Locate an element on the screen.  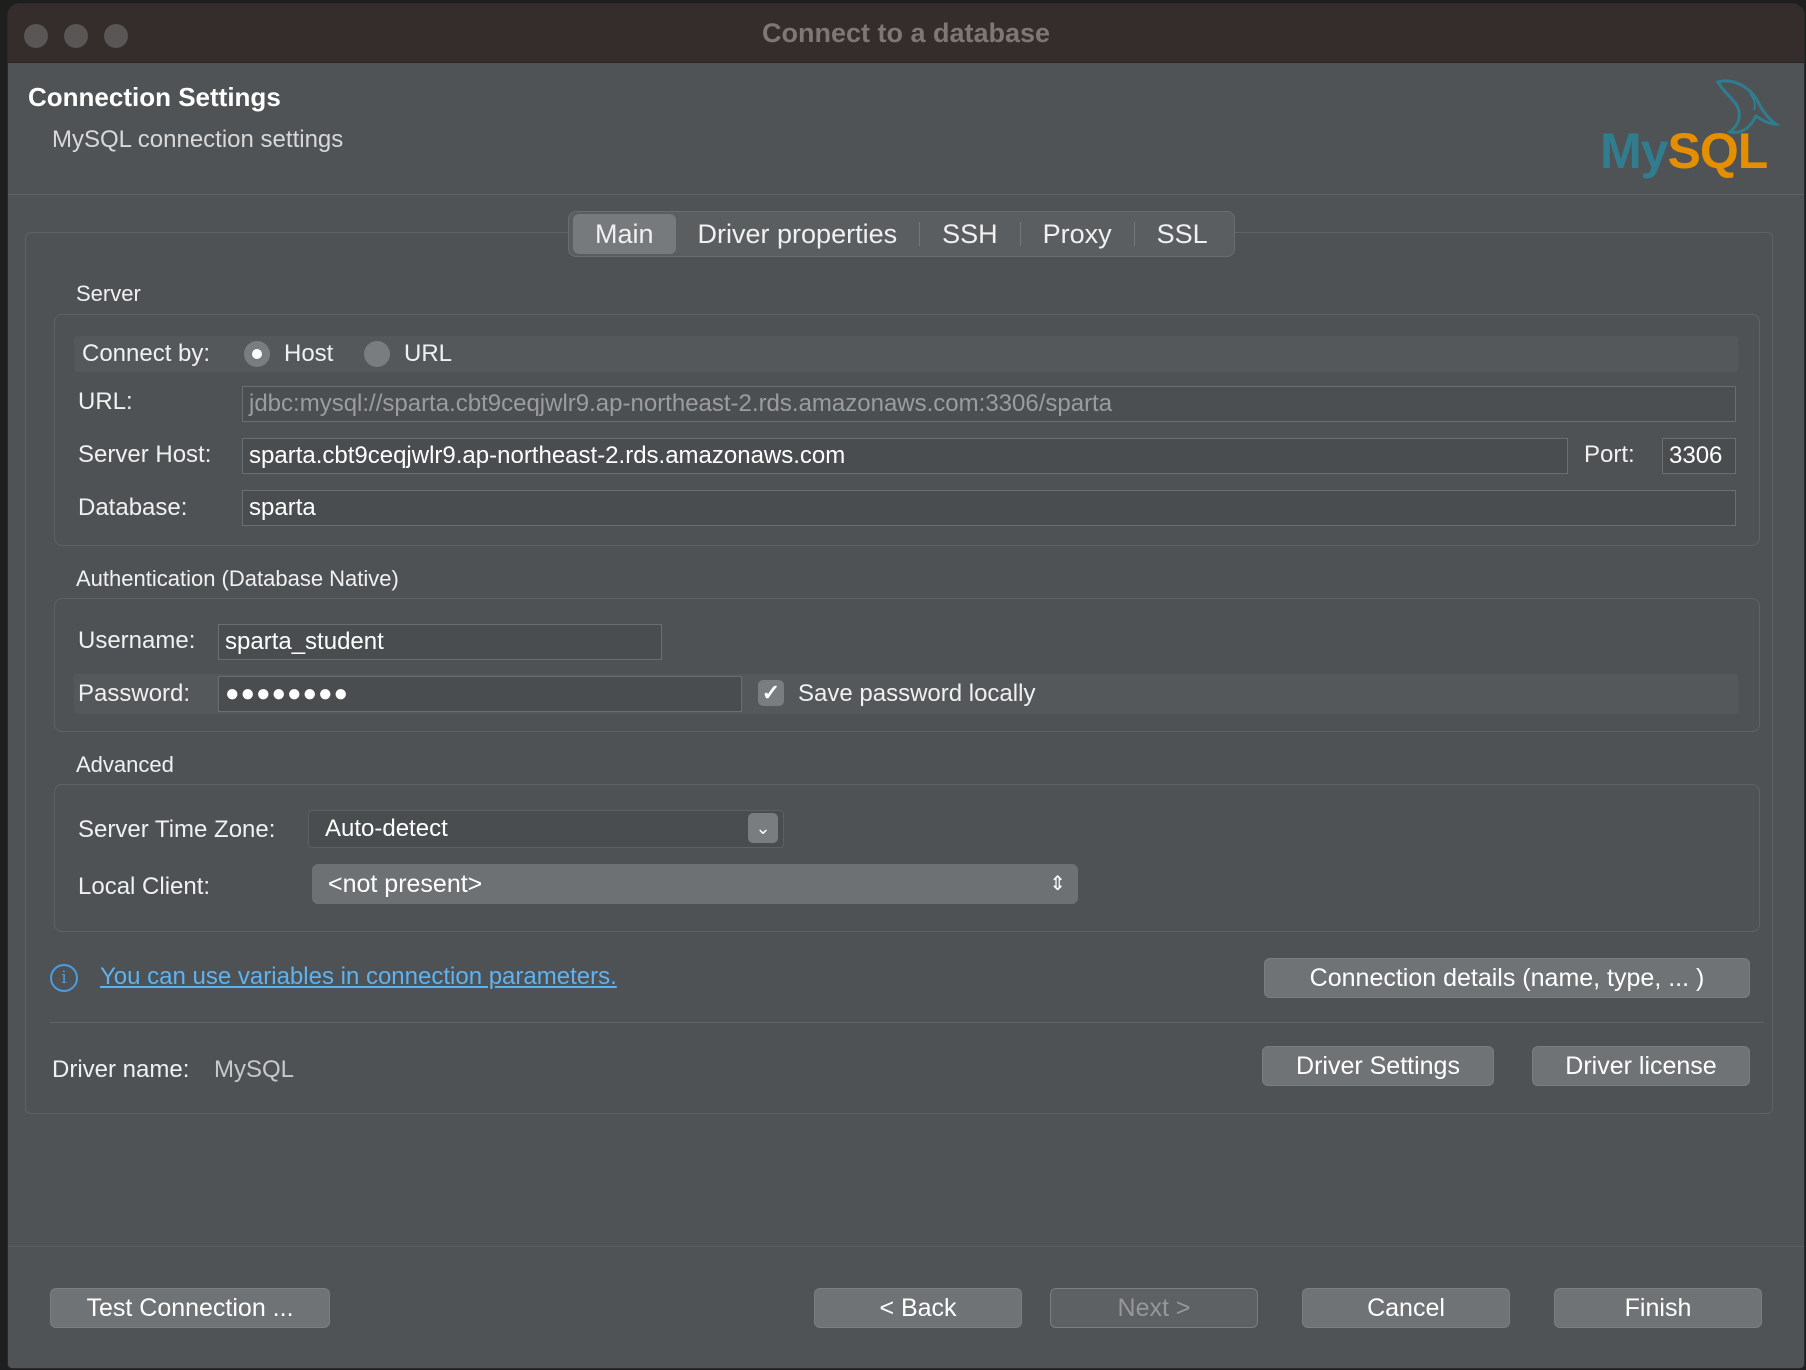
tab-ssh: SSH is located at coordinates (970, 234).